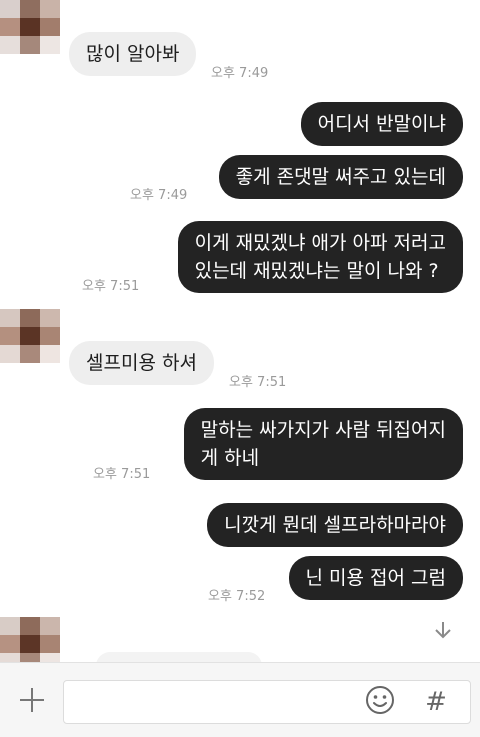  Describe the element at coordinates (340, 177) in the screenshot. I see `message-bubble-outgoing: 좋게 존댓말 써주고 있는데` at that location.